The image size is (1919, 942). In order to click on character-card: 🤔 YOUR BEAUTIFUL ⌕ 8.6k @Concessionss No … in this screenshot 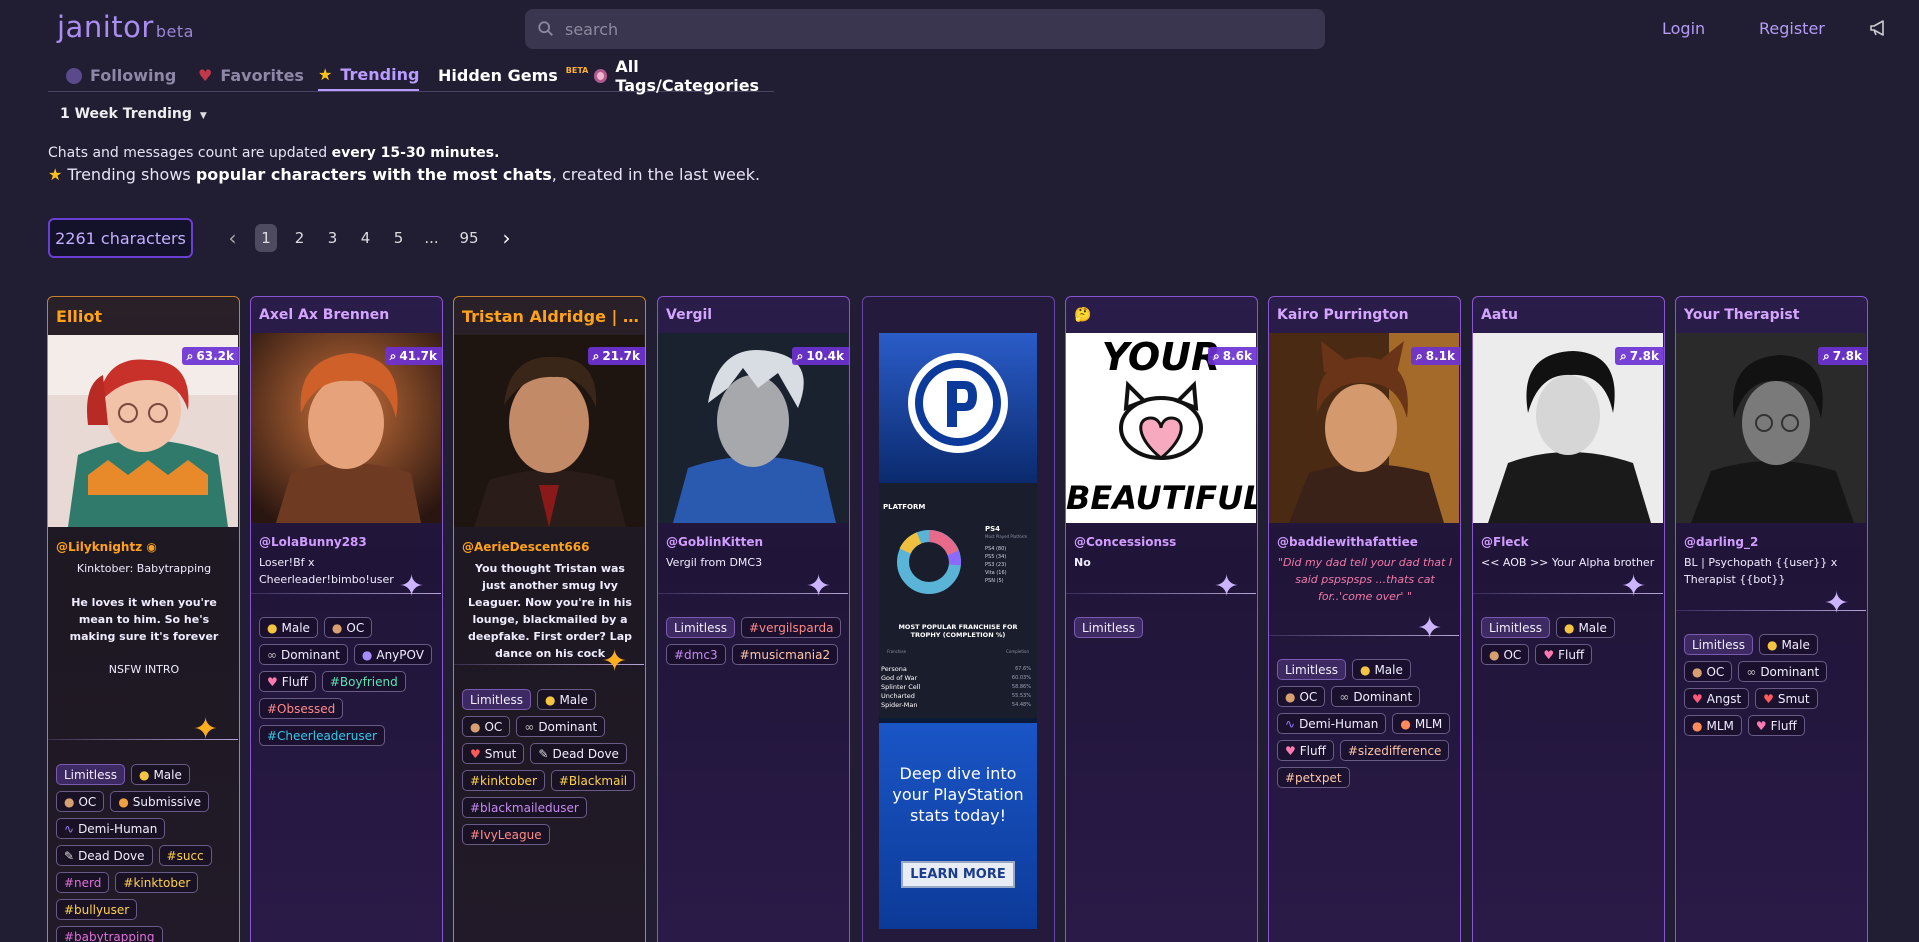, I will do `click(1161, 619)`.